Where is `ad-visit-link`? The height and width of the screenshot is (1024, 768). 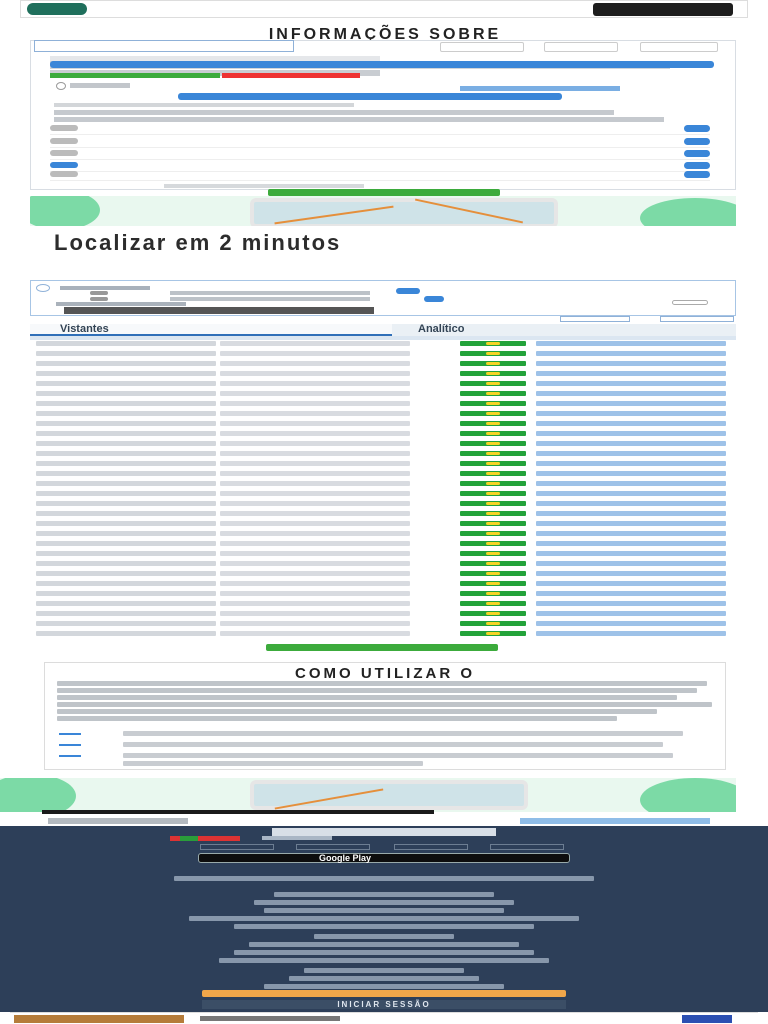 ad-visit-link is located at coordinates (615, 821).